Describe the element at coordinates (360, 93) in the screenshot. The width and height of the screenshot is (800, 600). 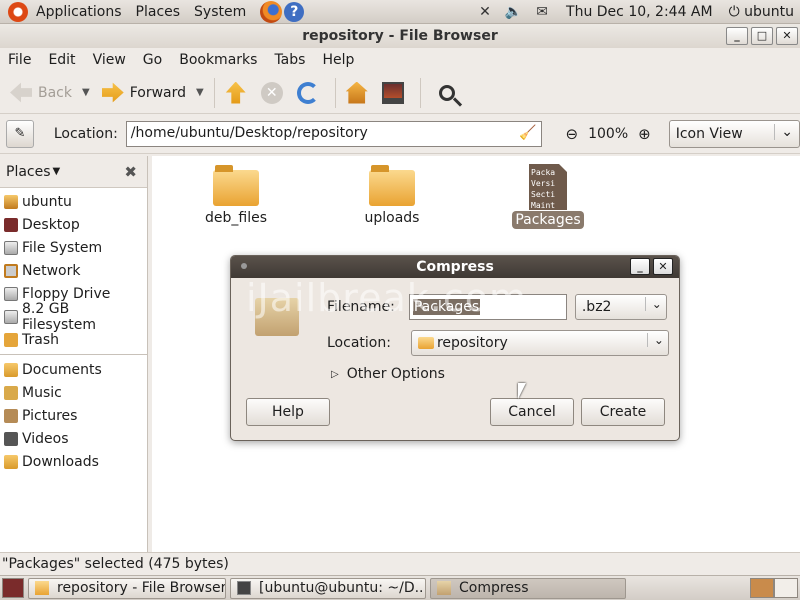
I see `home-button` at that location.